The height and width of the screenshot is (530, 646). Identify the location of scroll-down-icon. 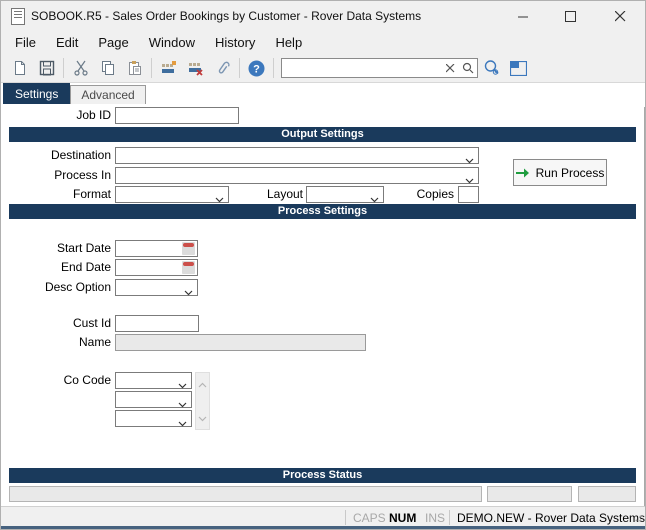
(202, 418).